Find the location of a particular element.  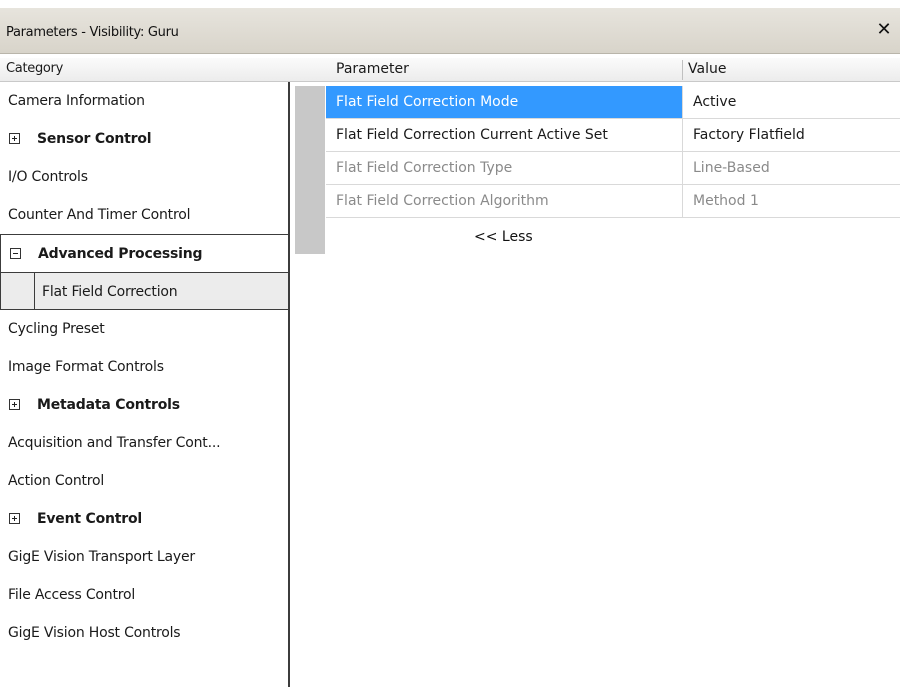

parameter-name: Flat Field Correction Current Active Set is located at coordinates (472, 135).